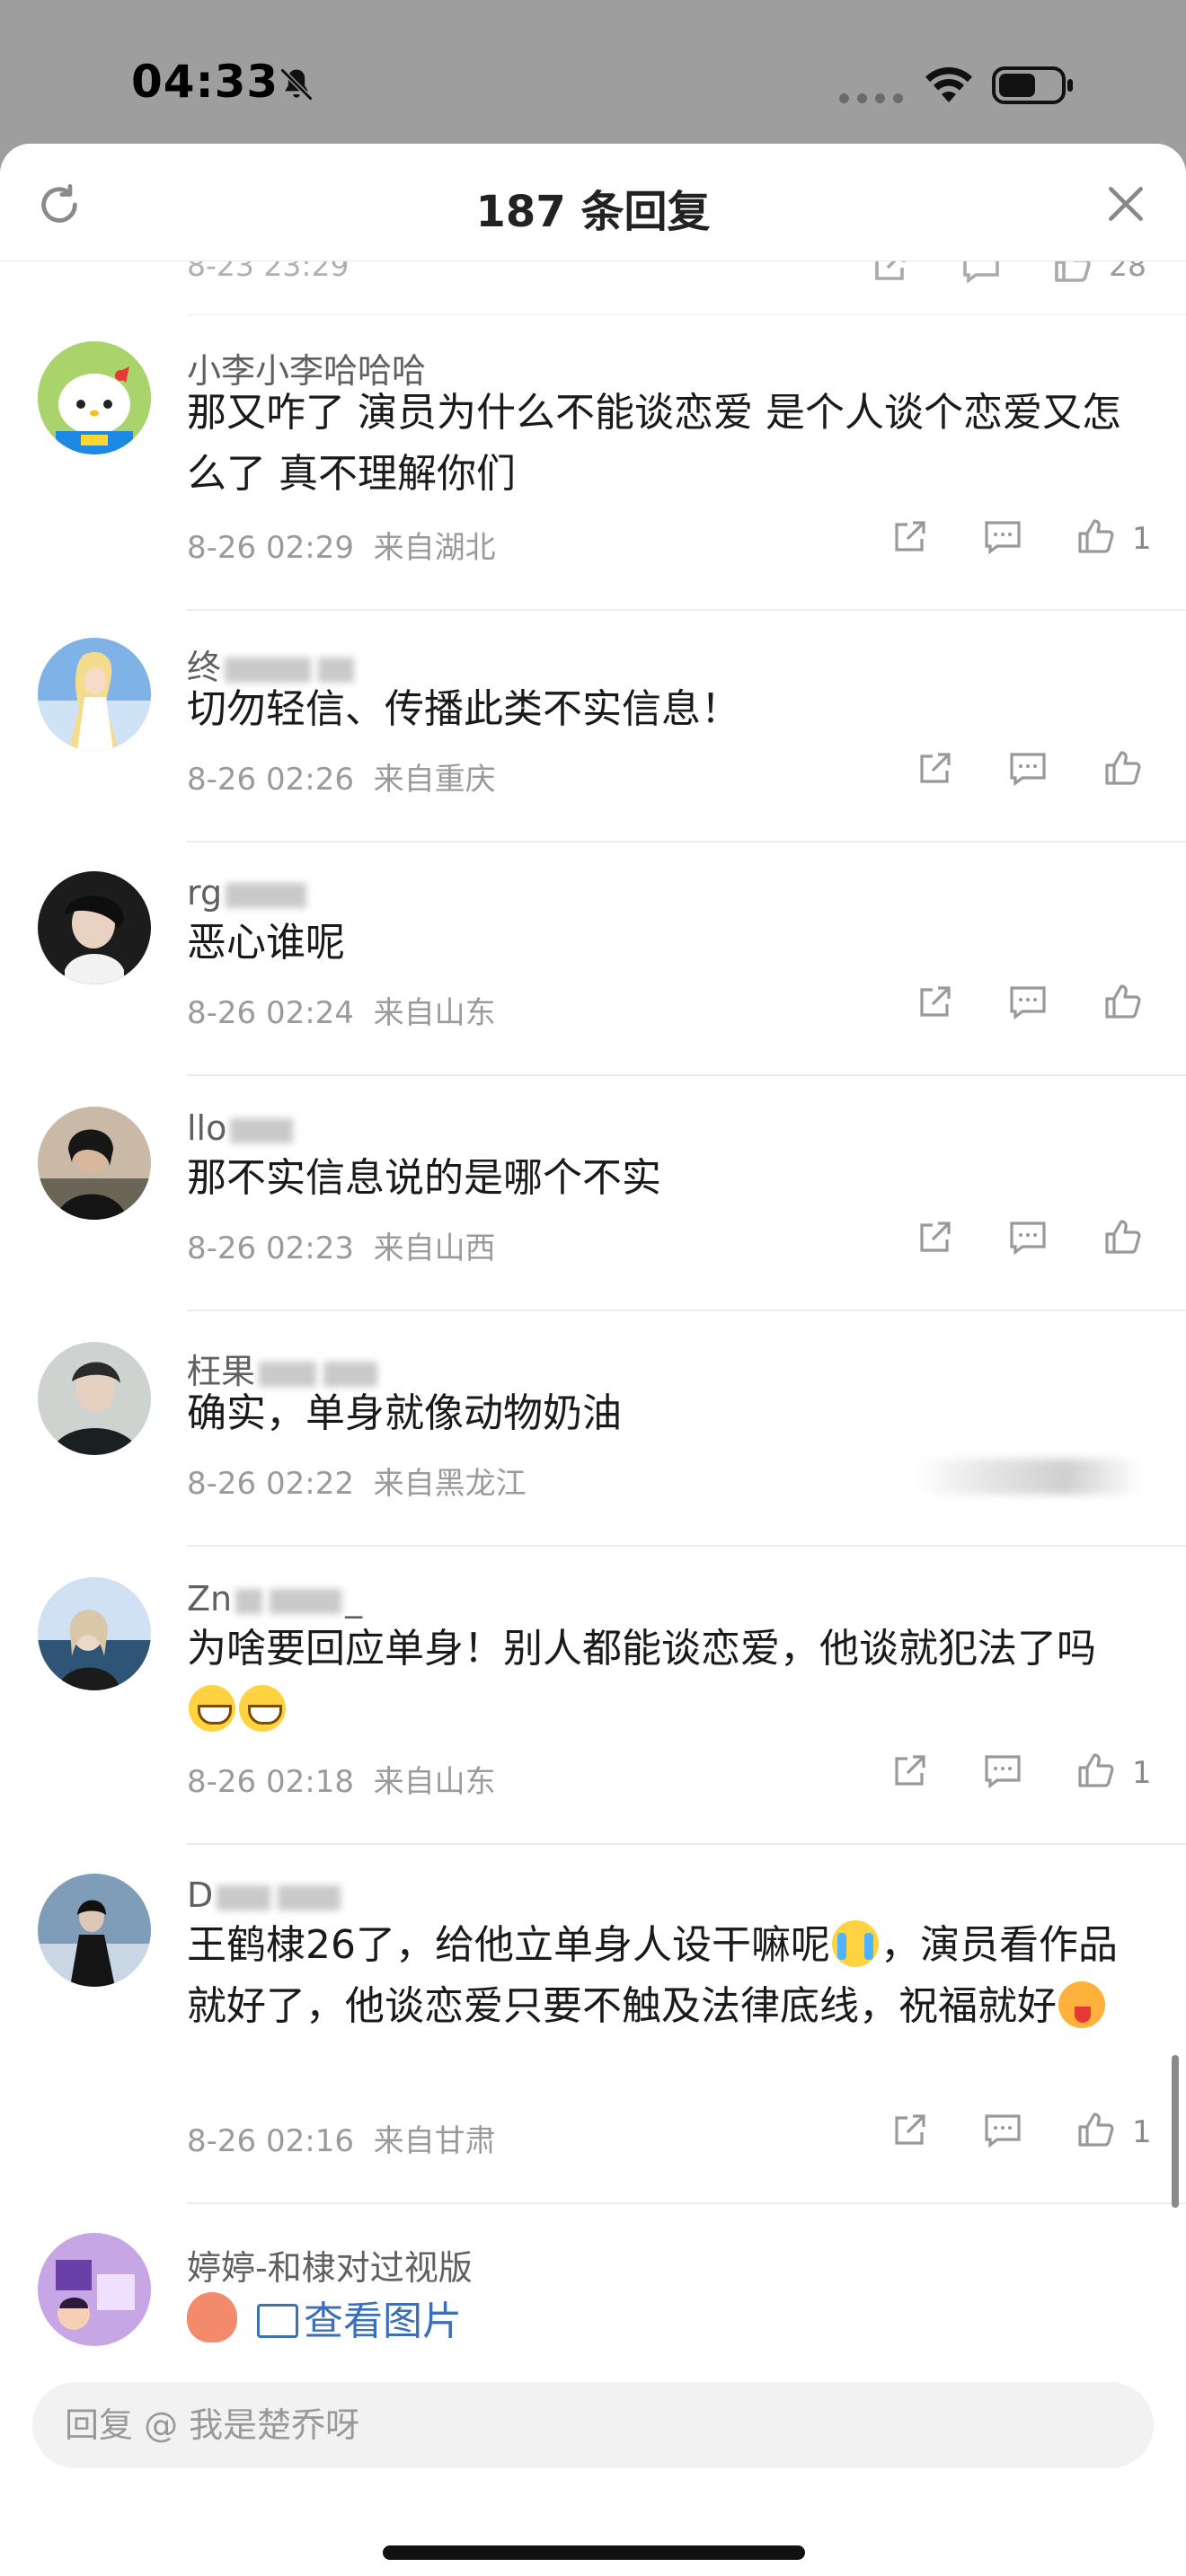  Describe the element at coordinates (1032, 85) in the screenshot. I see `battery-icon` at that location.